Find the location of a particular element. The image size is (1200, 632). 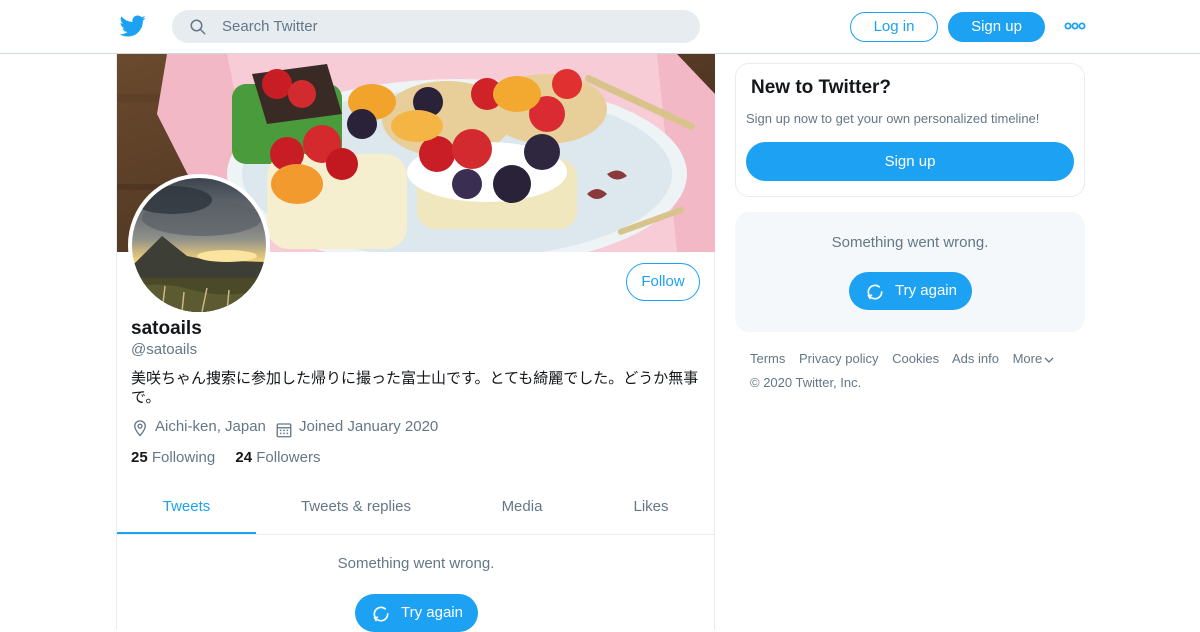

signup-button: Sign up is located at coordinates (996, 27).